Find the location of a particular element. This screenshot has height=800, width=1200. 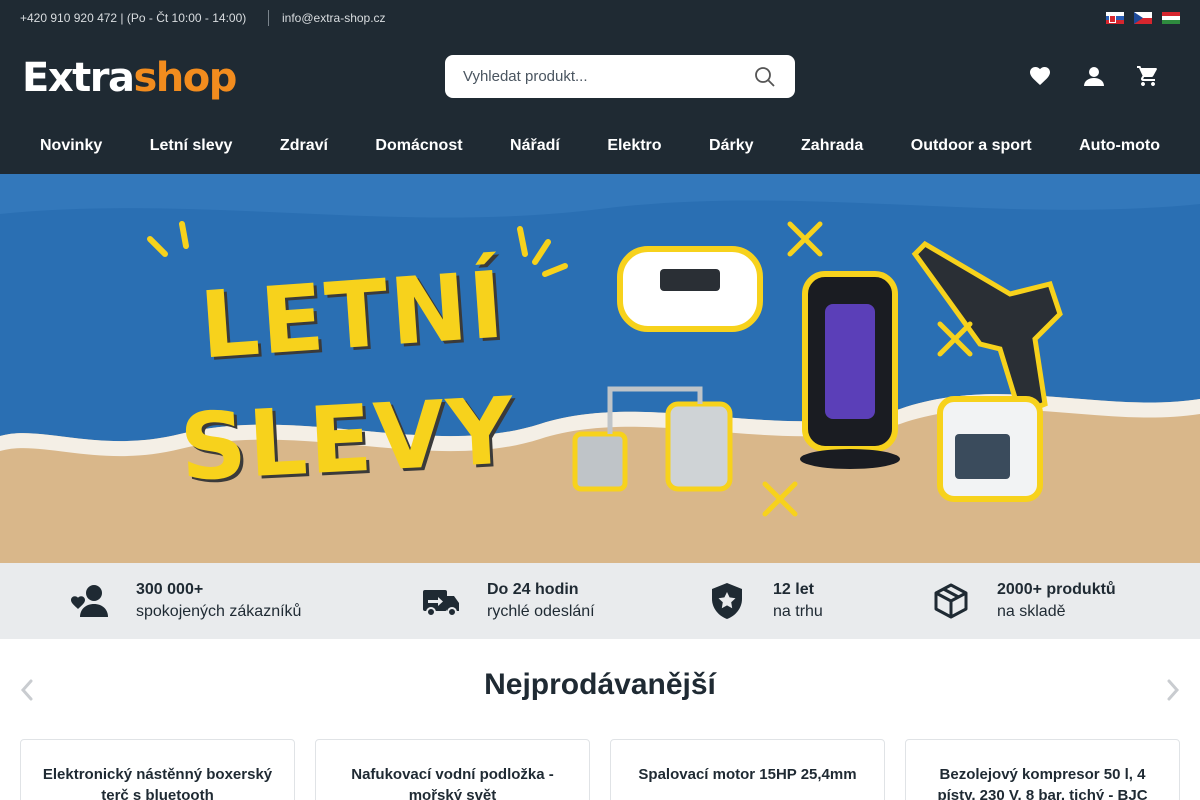

benefit-products: 2000+ produktů na skladě is located at coordinates (1023, 601).